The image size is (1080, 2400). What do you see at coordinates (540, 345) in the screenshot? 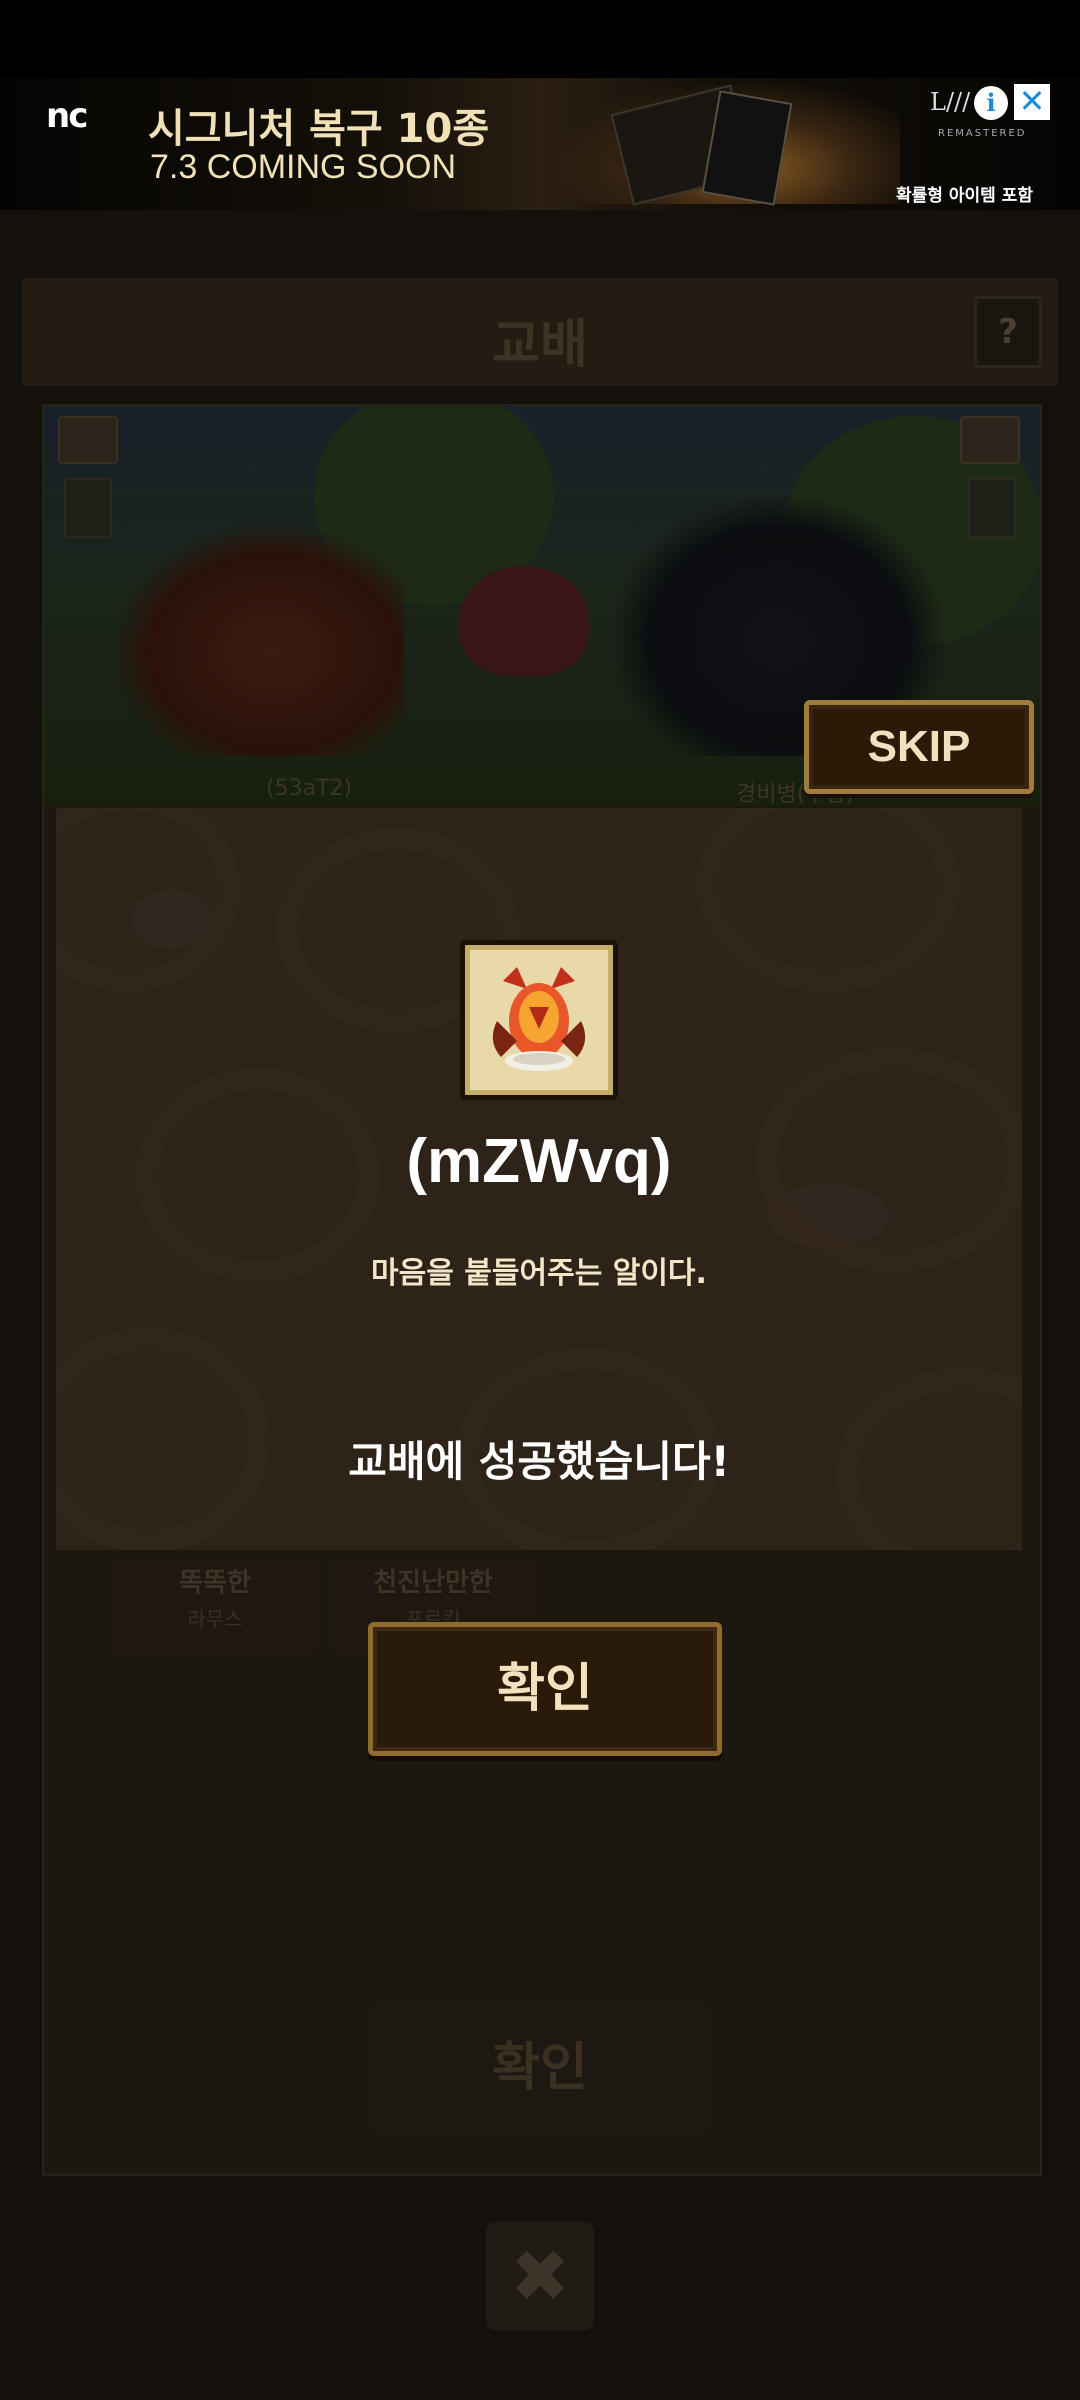
I see `page-title: 교배` at bounding box center [540, 345].